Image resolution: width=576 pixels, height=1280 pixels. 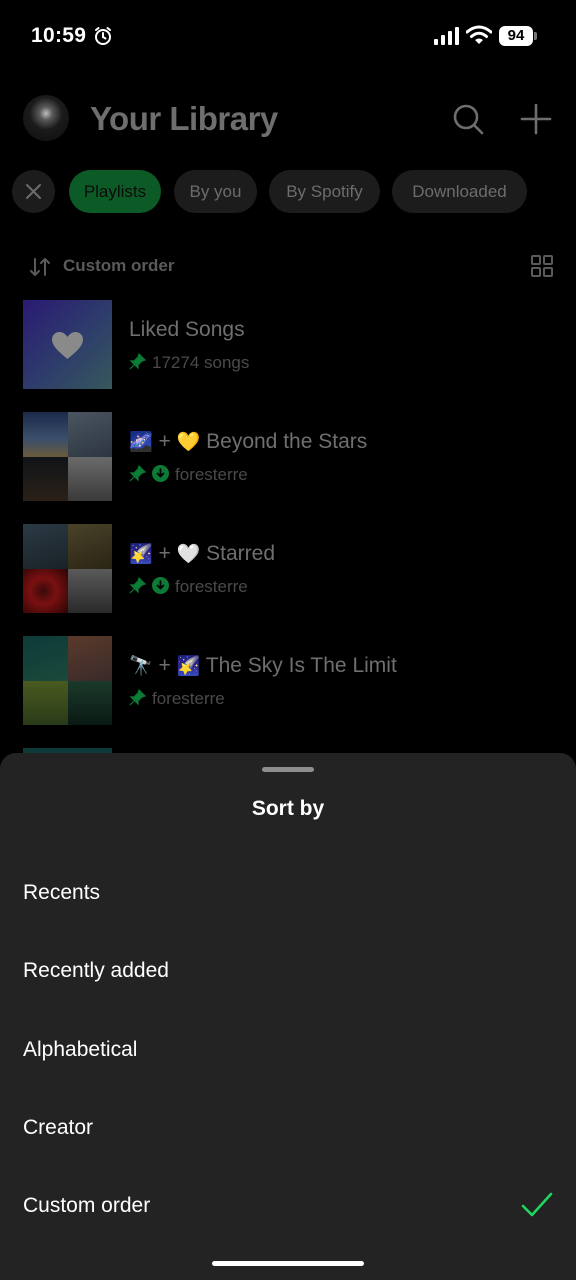 I want to click on liked-songs-cover, so click(x=67, y=344).